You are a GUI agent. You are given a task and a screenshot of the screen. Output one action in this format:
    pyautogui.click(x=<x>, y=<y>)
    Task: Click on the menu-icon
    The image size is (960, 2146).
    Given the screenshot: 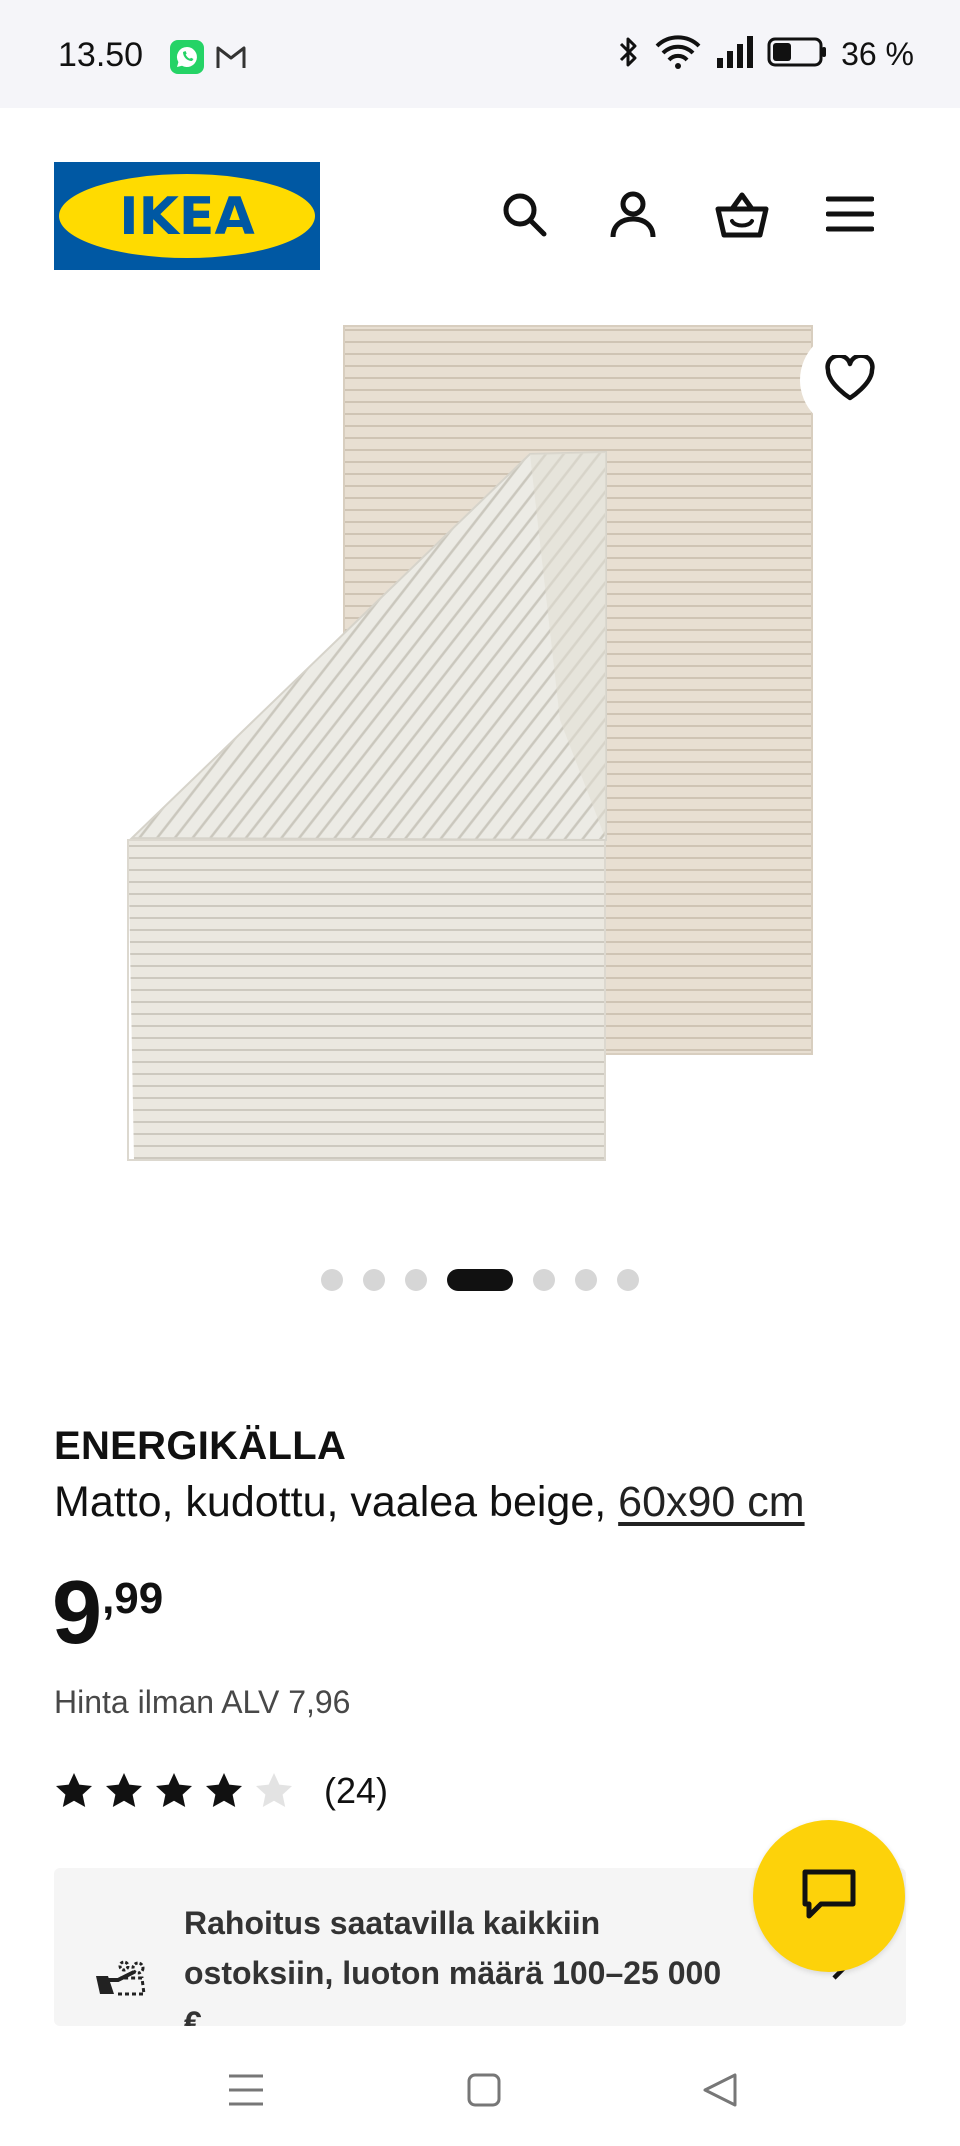 What is the action you would take?
    pyautogui.click(x=850, y=214)
    